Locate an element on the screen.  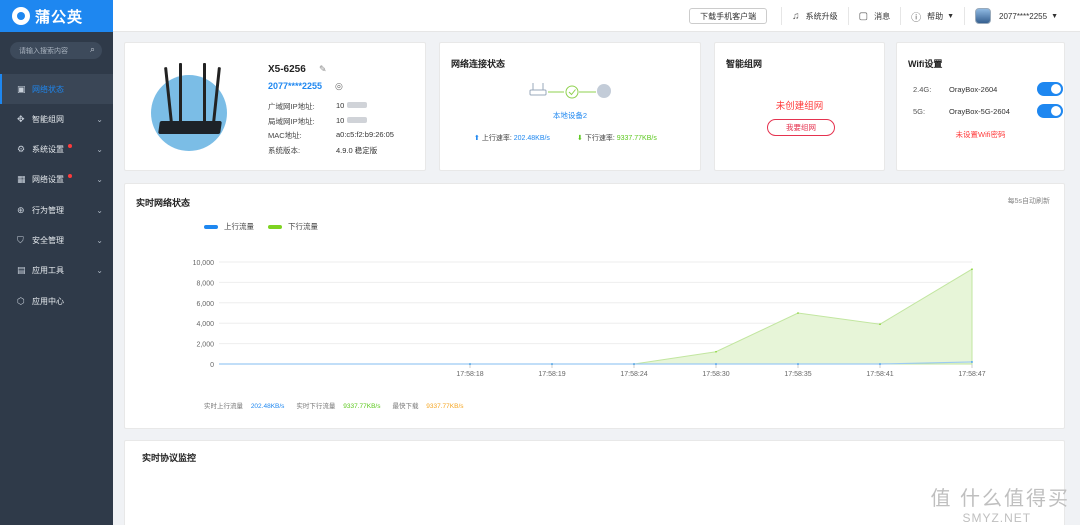
user-id-label: 2077****2255 is located at coordinates (1023, 16).